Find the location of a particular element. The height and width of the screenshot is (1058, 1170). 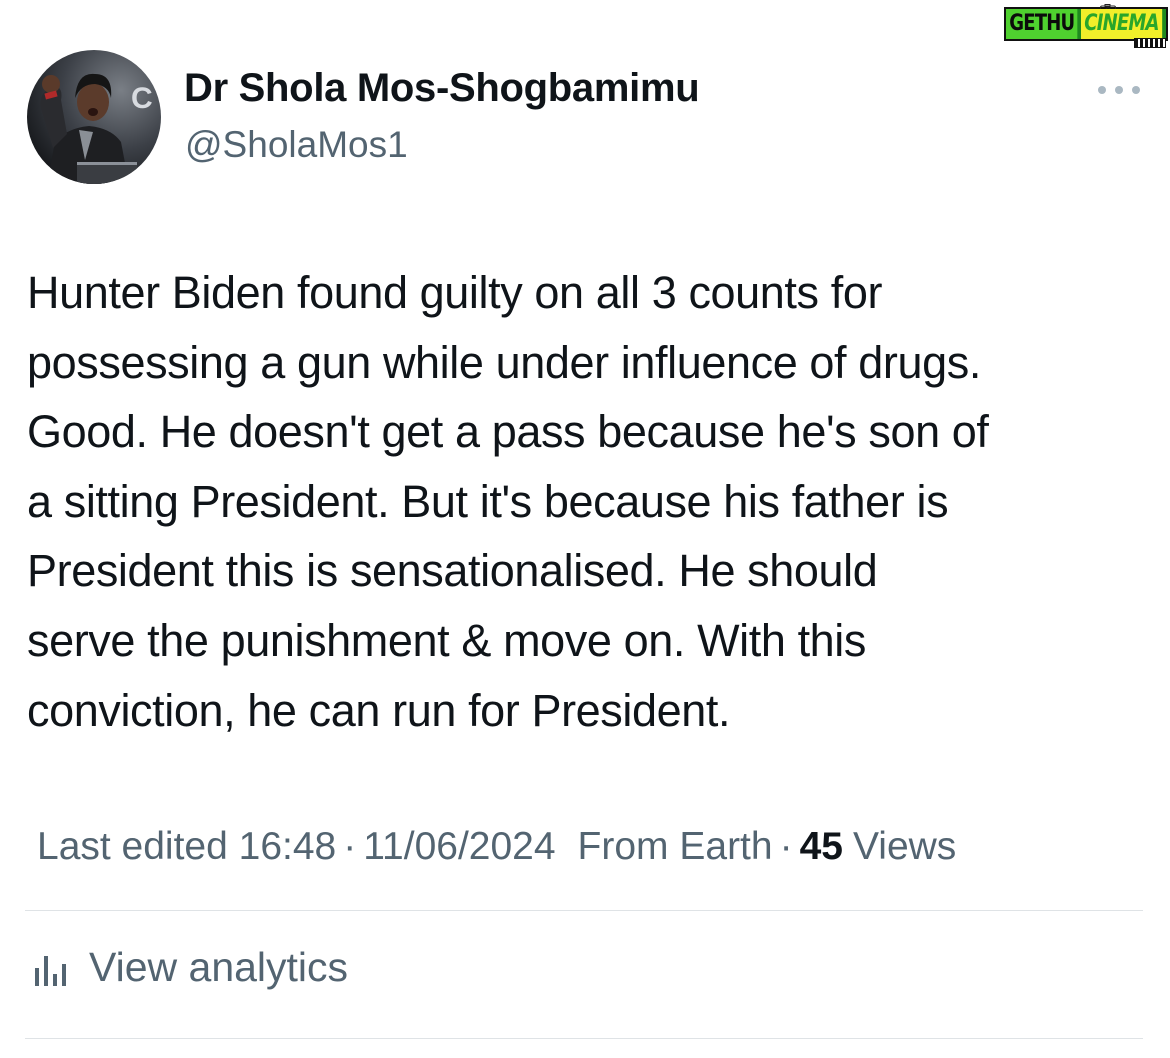

profile-photo: C is located at coordinates (94, 117).